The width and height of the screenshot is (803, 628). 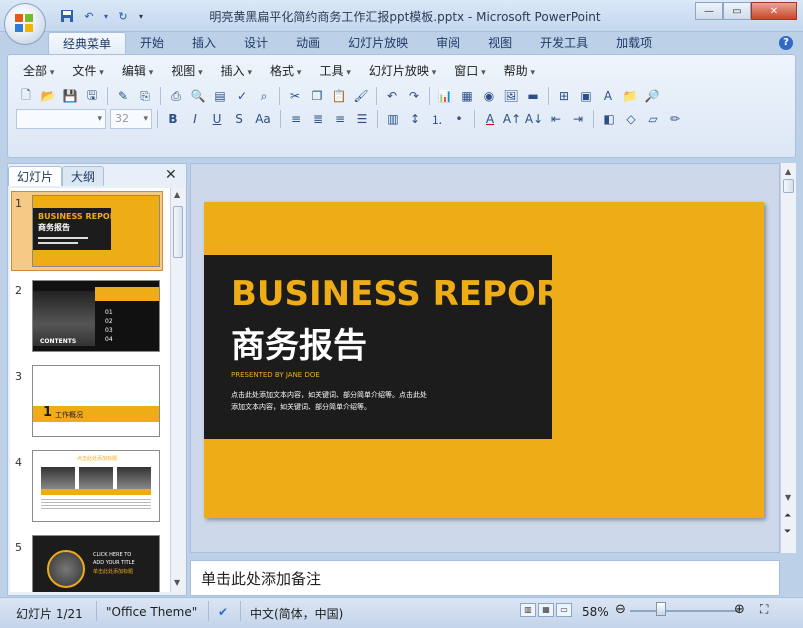 What do you see at coordinates (70, 96) in the screenshot?
I see `save-icon: 💾` at bounding box center [70, 96].